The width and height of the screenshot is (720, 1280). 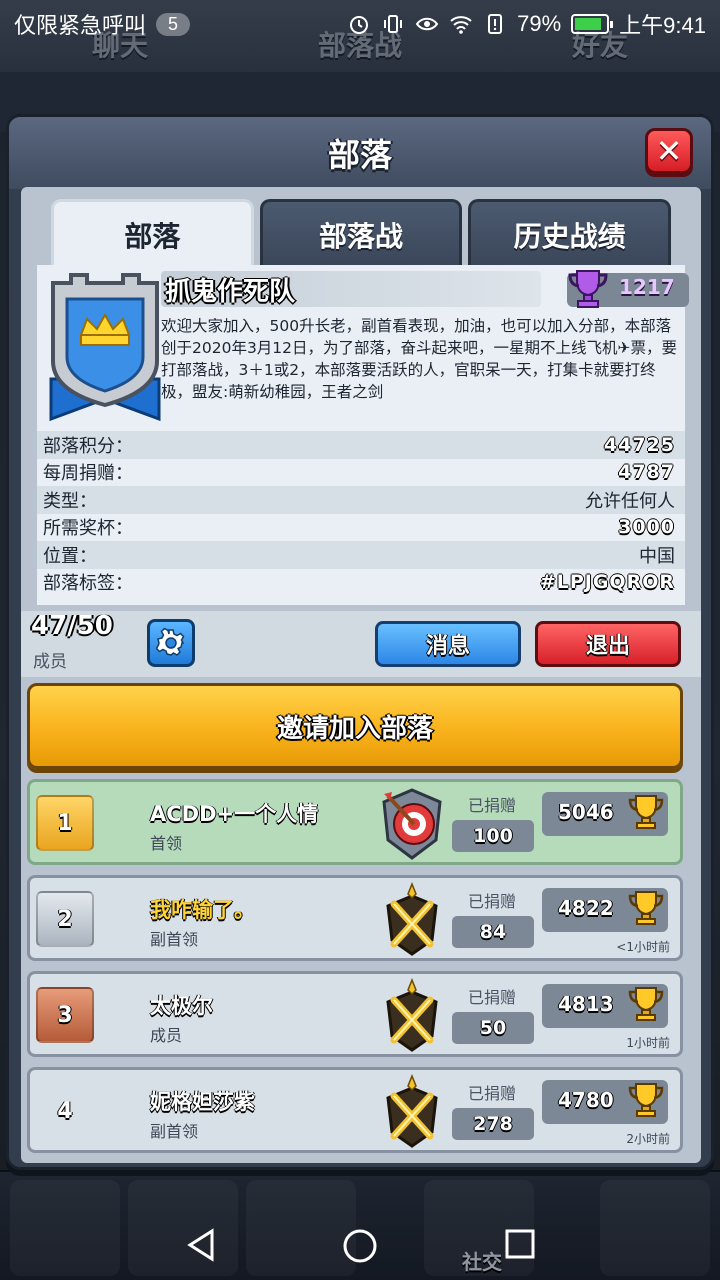 What do you see at coordinates (361, 500) in the screenshot?
I see `stat-type: 类型： 允许任何人` at bounding box center [361, 500].